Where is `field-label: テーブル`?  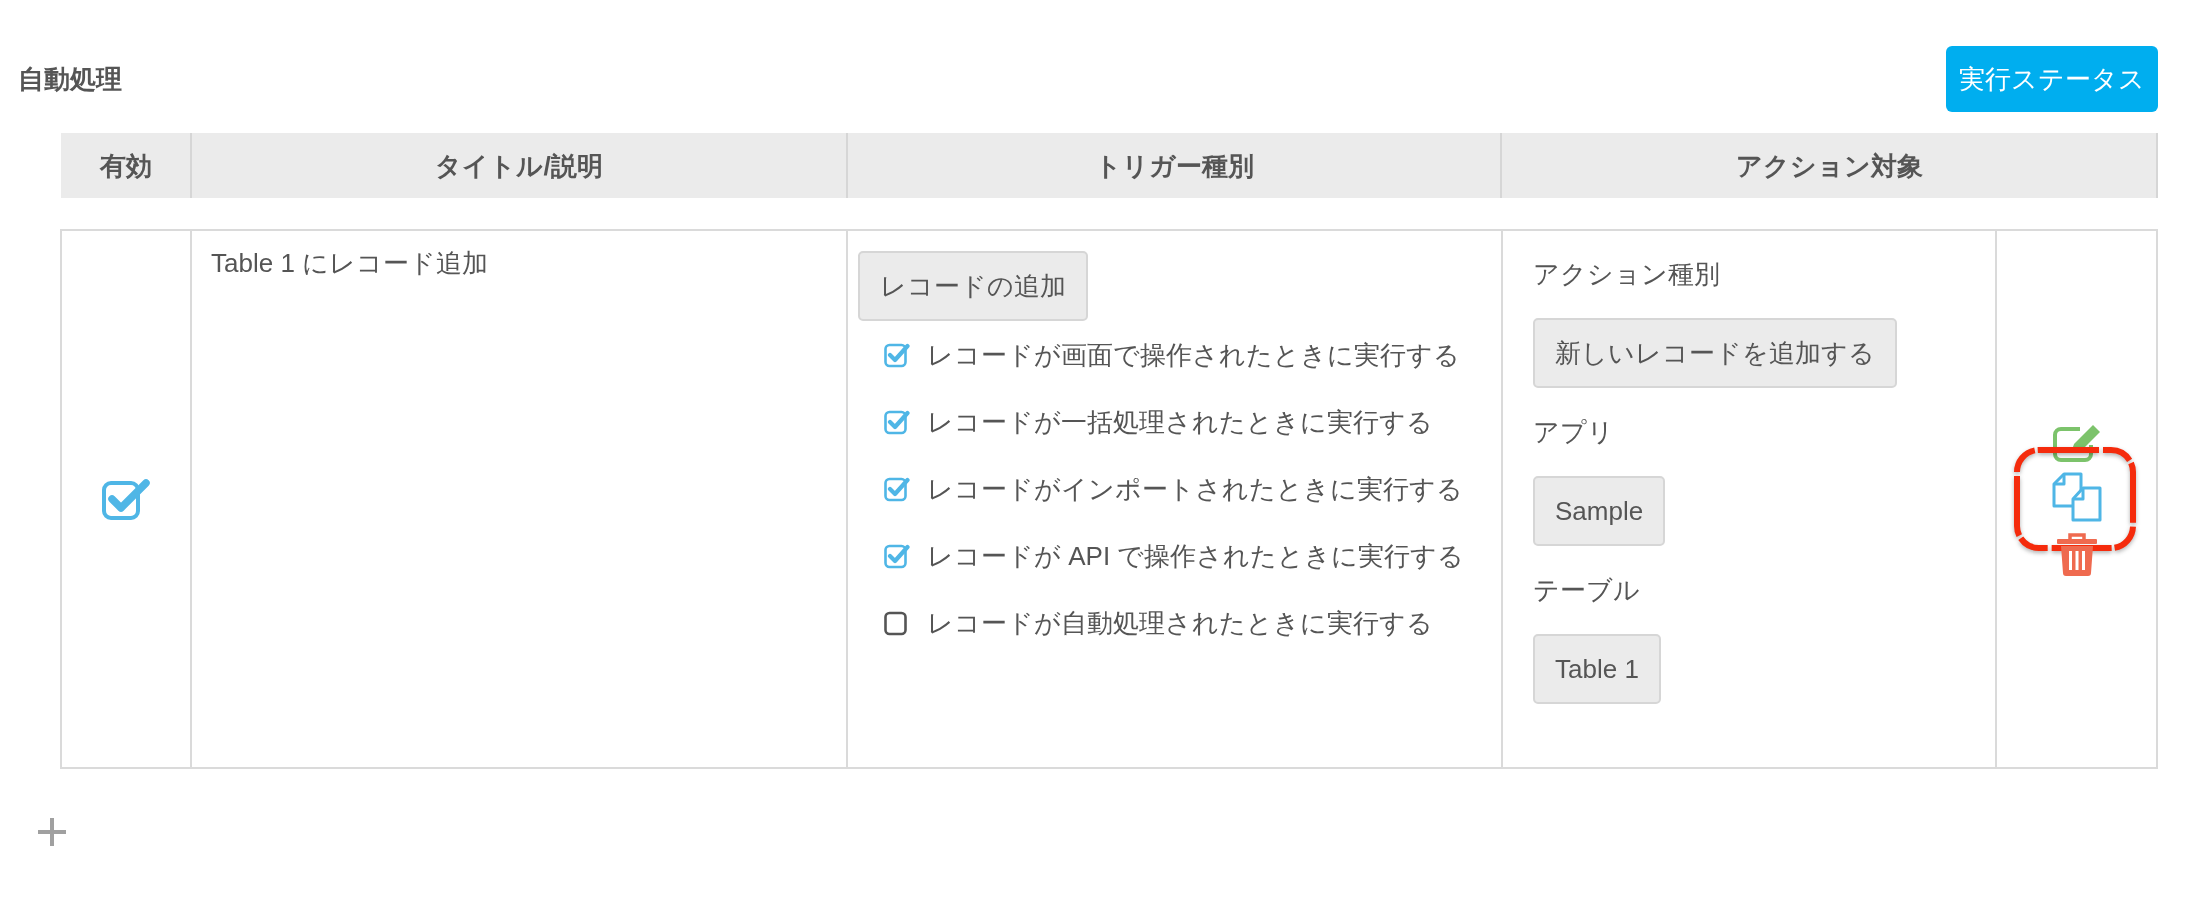 field-label: テーブル is located at coordinates (1586, 590).